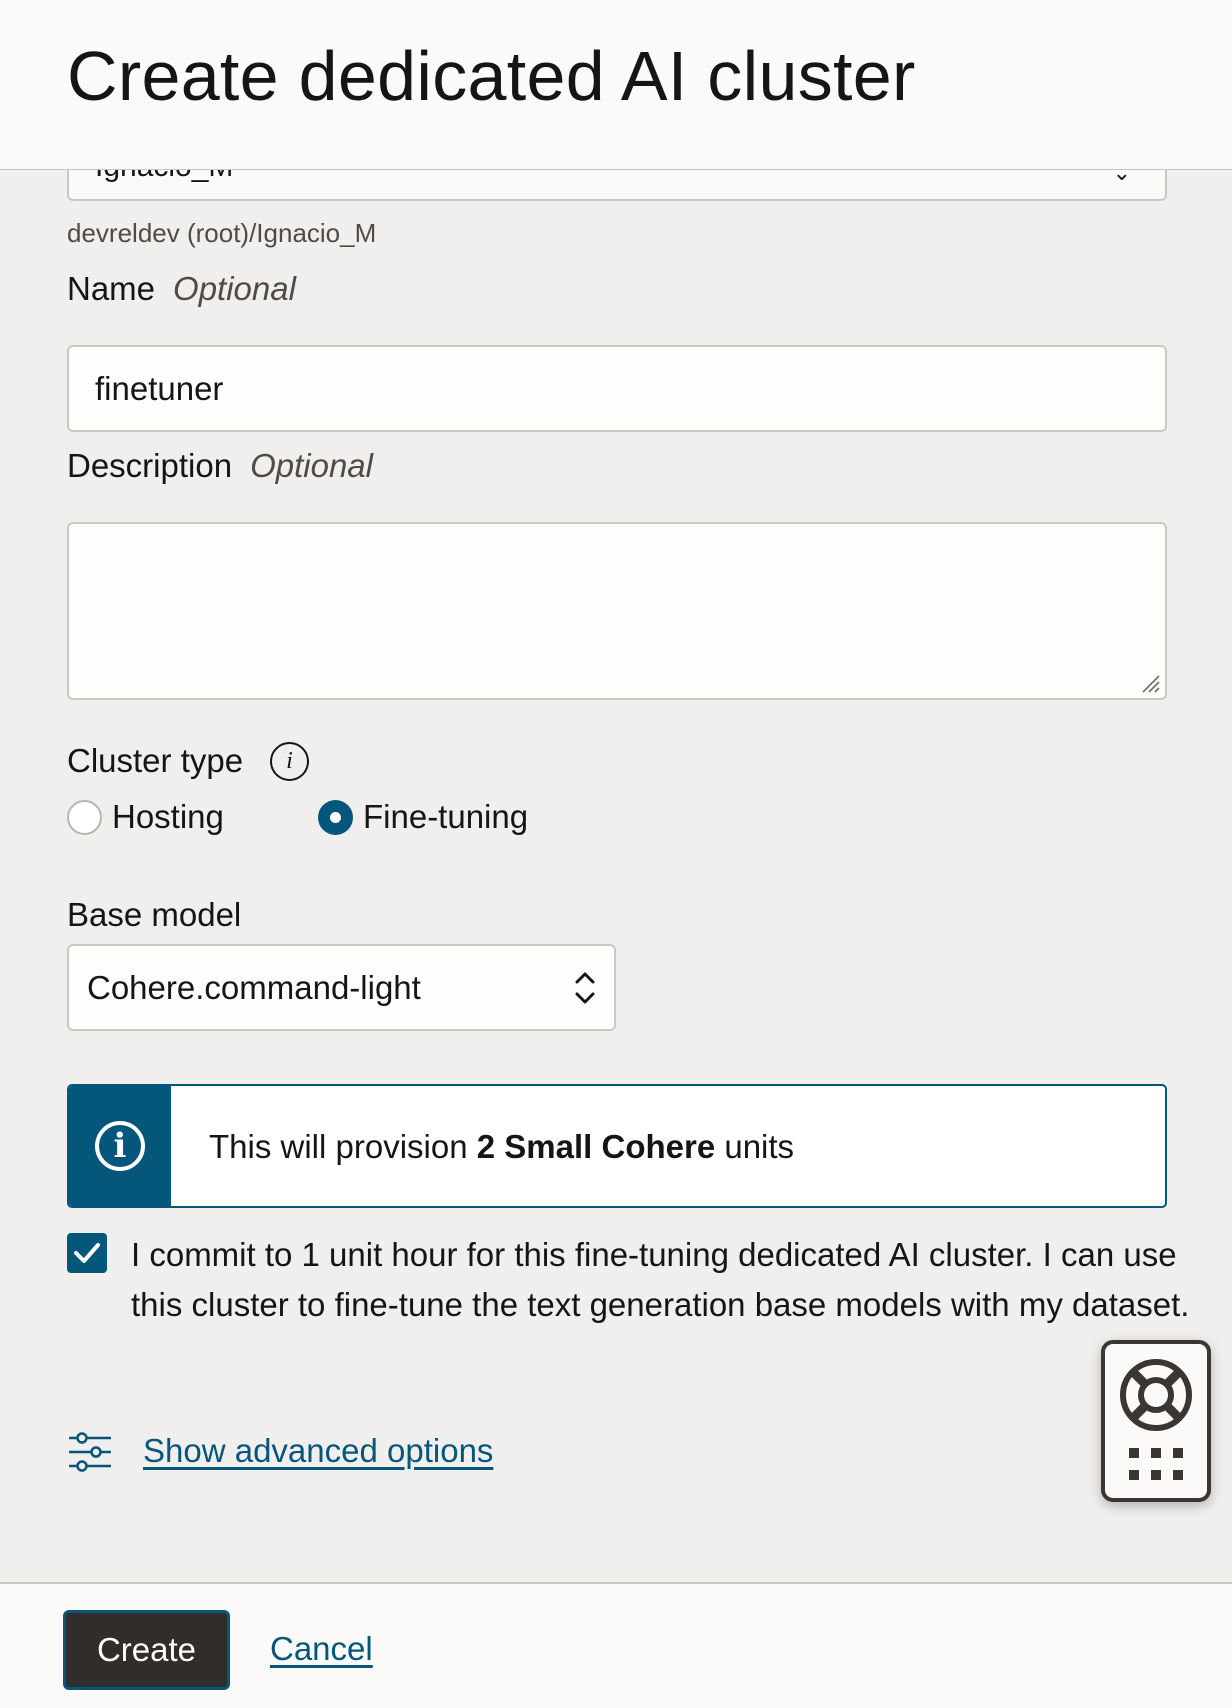  I want to click on name-optional-tag: Optional, so click(234, 288).